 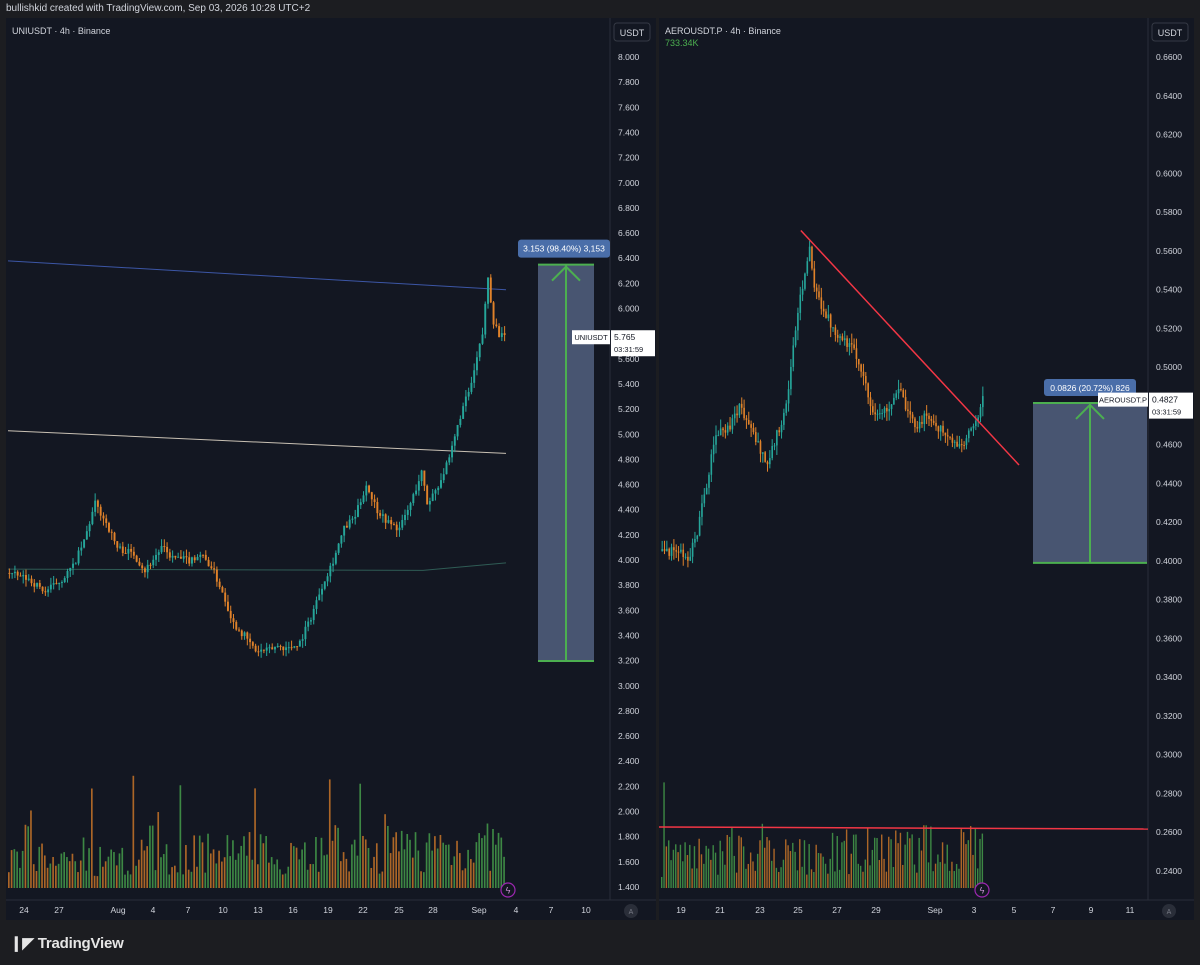 I want to click on x-tick-label: Sep, so click(x=478, y=910).